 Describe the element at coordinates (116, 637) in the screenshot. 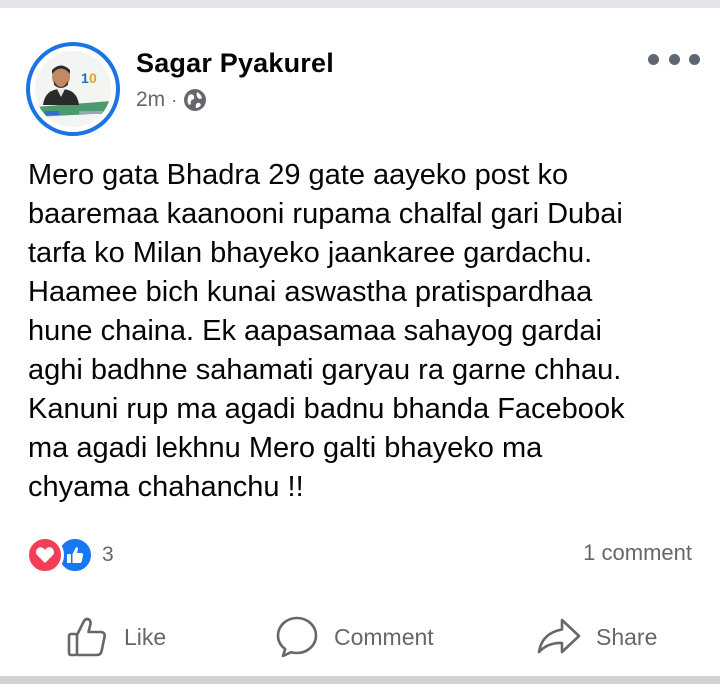

I see `like-button: Like` at that location.